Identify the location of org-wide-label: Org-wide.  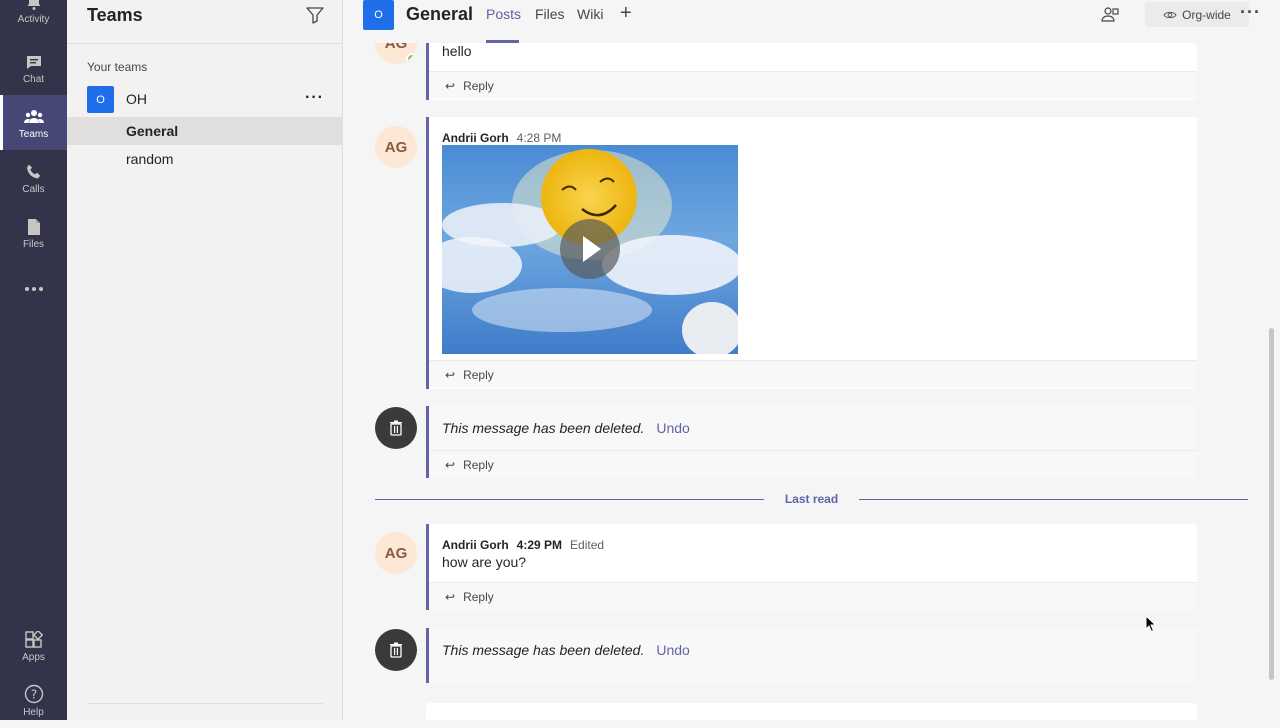
(1206, 14).